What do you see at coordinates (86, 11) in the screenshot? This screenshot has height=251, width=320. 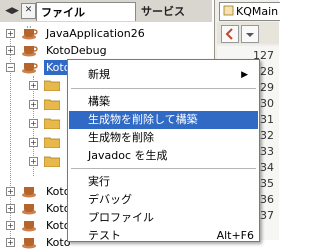 I see `tab-files: ファイル` at bounding box center [86, 11].